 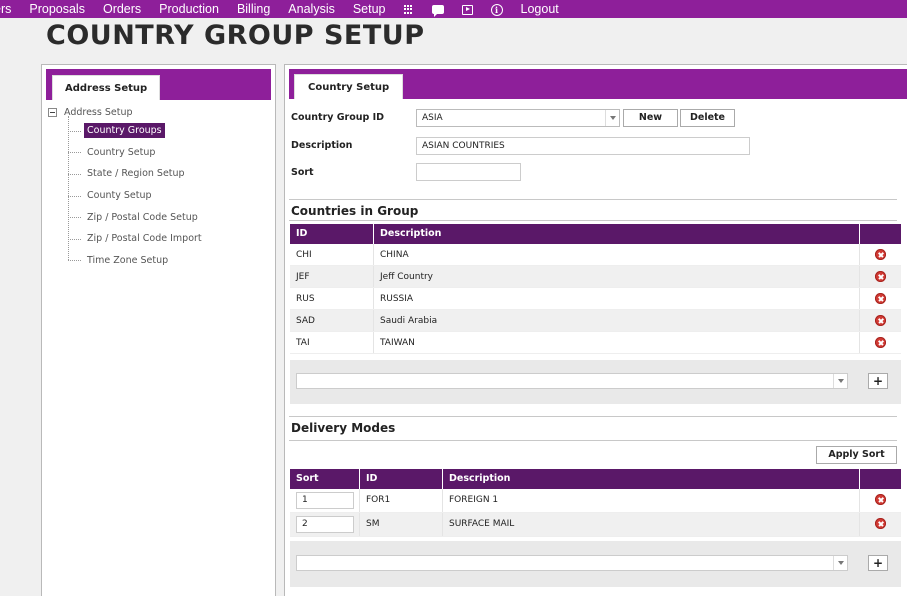 I want to click on panel-header: Address Setup, so click(x=158, y=84).